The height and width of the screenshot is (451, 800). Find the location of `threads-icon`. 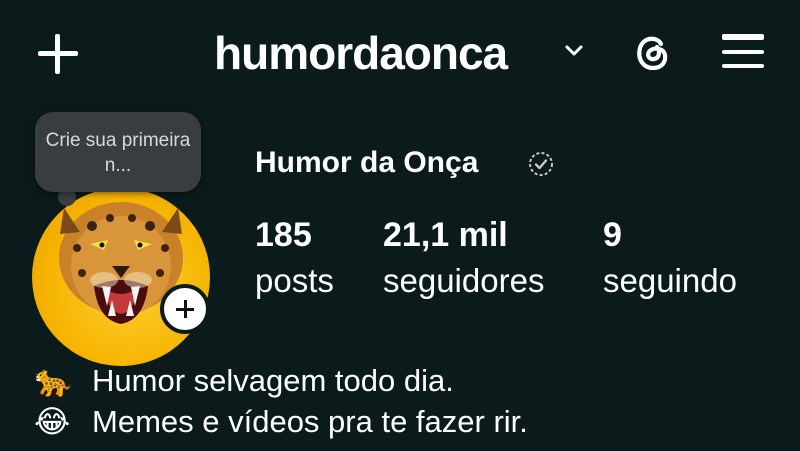

threads-icon is located at coordinates (652, 53).